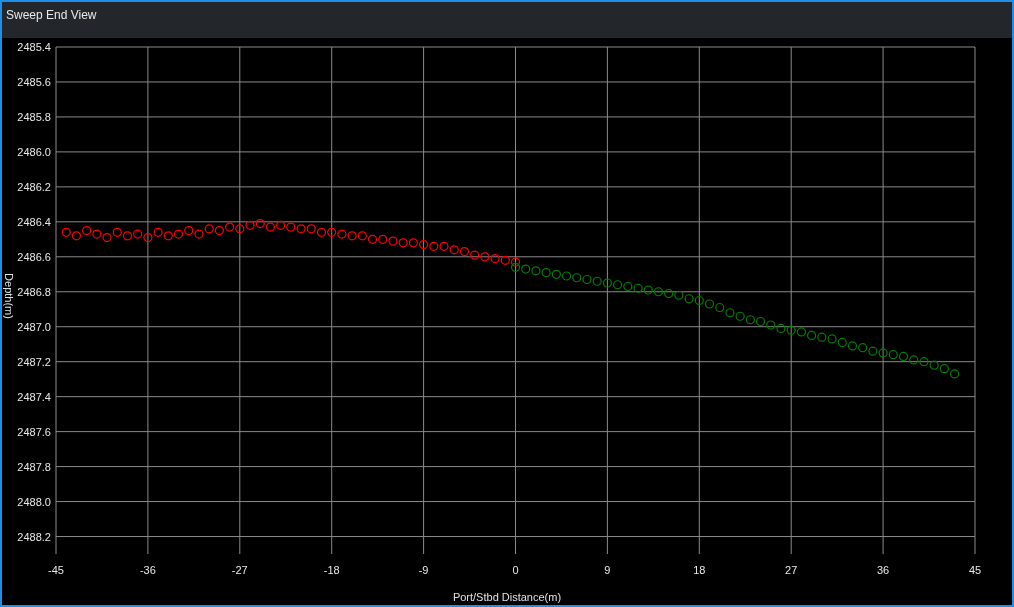 The height and width of the screenshot is (607, 1014). Describe the element at coordinates (883, 570) in the screenshot. I see `tick-label: 36` at that location.